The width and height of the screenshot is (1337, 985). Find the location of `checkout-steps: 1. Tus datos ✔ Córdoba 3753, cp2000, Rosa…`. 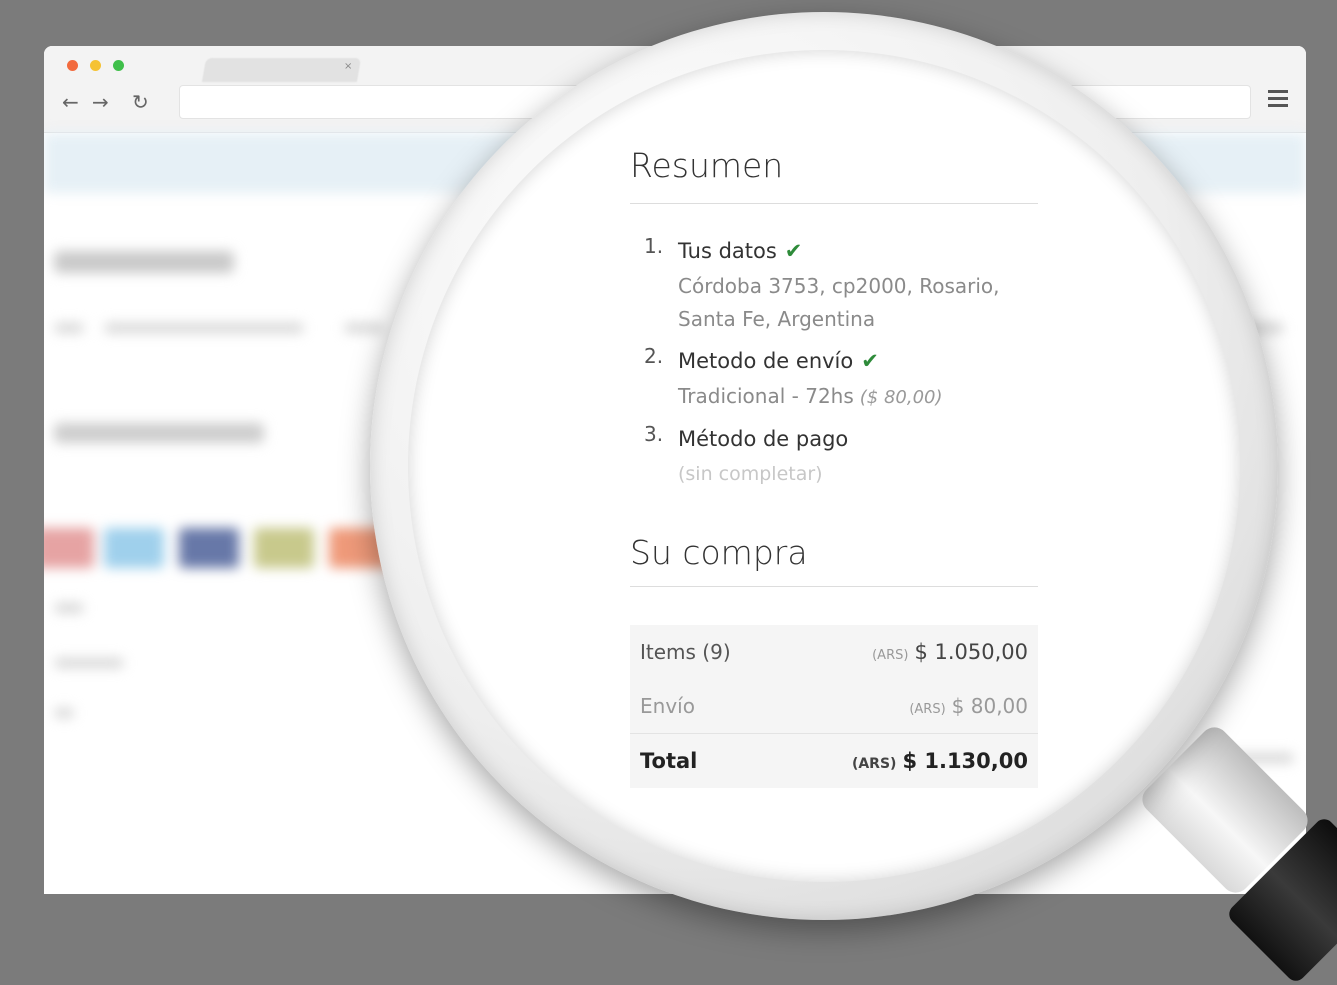

checkout-steps: 1. Tus datos ✔ Córdoba 3753, cp2000, Rosa… is located at coordinates (834, 363).